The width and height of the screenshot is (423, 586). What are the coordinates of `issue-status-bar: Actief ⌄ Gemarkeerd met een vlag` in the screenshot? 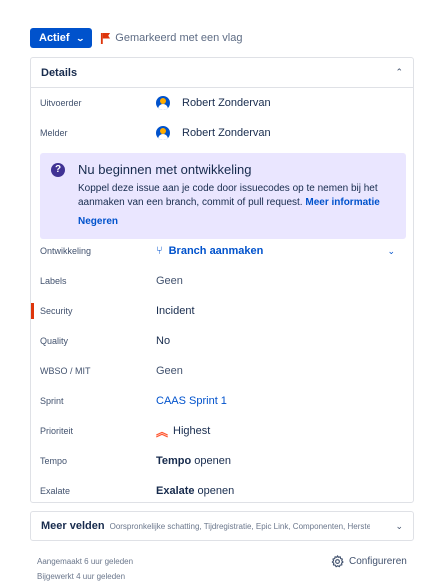 It's located at (136, 38).